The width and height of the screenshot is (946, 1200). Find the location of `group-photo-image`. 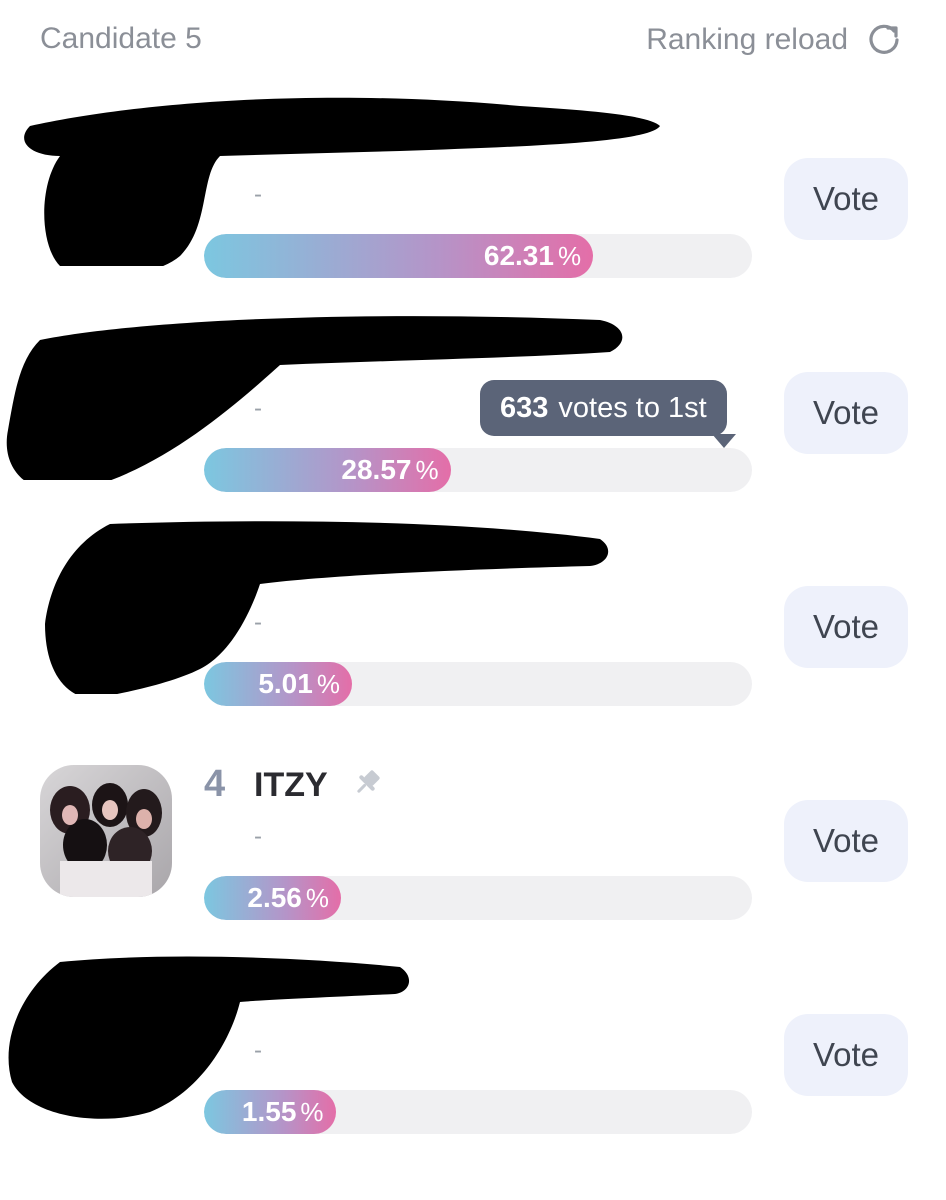

group-photo-image is located at coordinates (106, 831).